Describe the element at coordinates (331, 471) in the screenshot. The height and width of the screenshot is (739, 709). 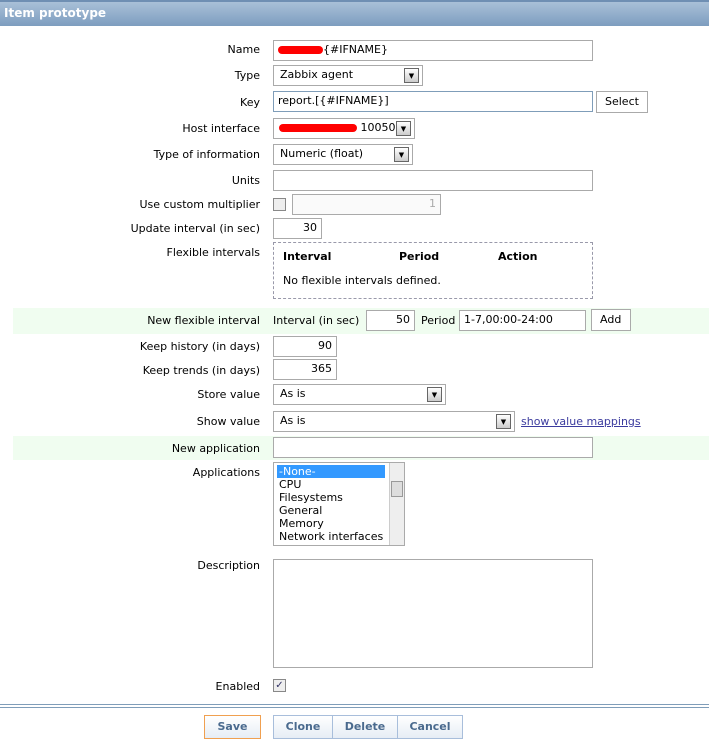
I see `app-option: -None-` at that location.